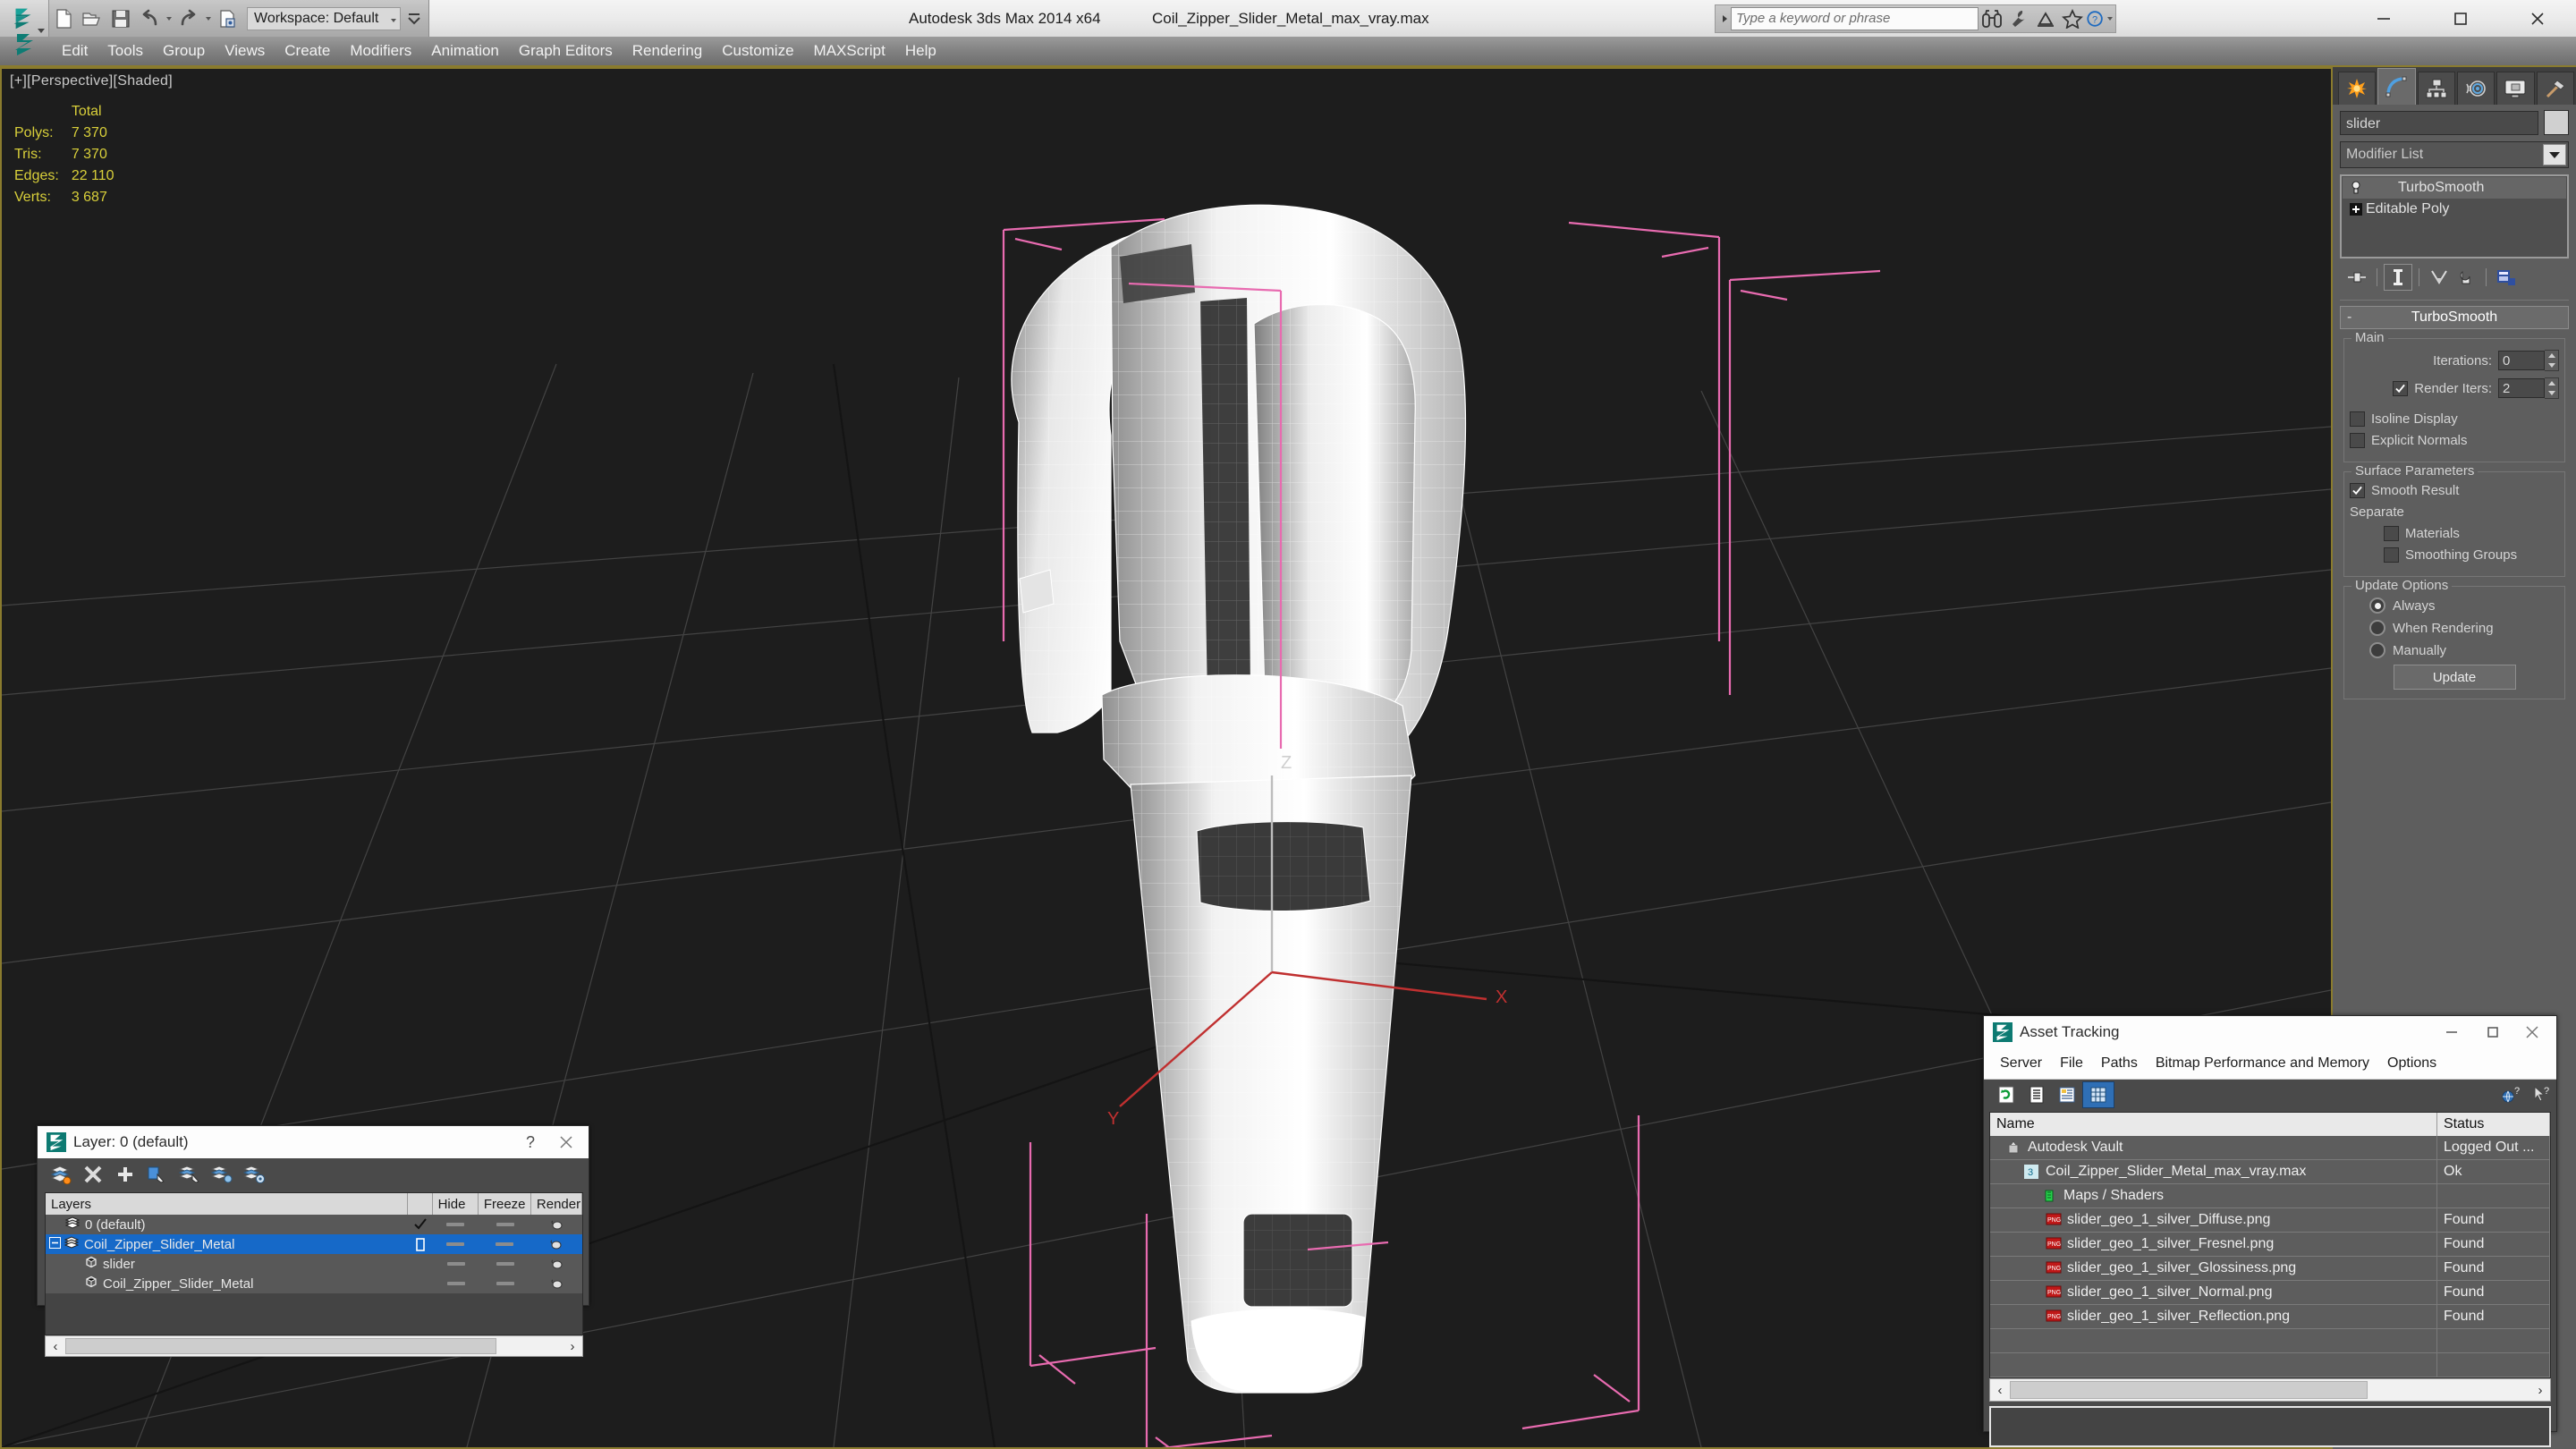 The image size is (2576, 1449). Describe the element at coordinates (314, 1314) in the screenshot. I see `layer-list-empty-area` at that location.